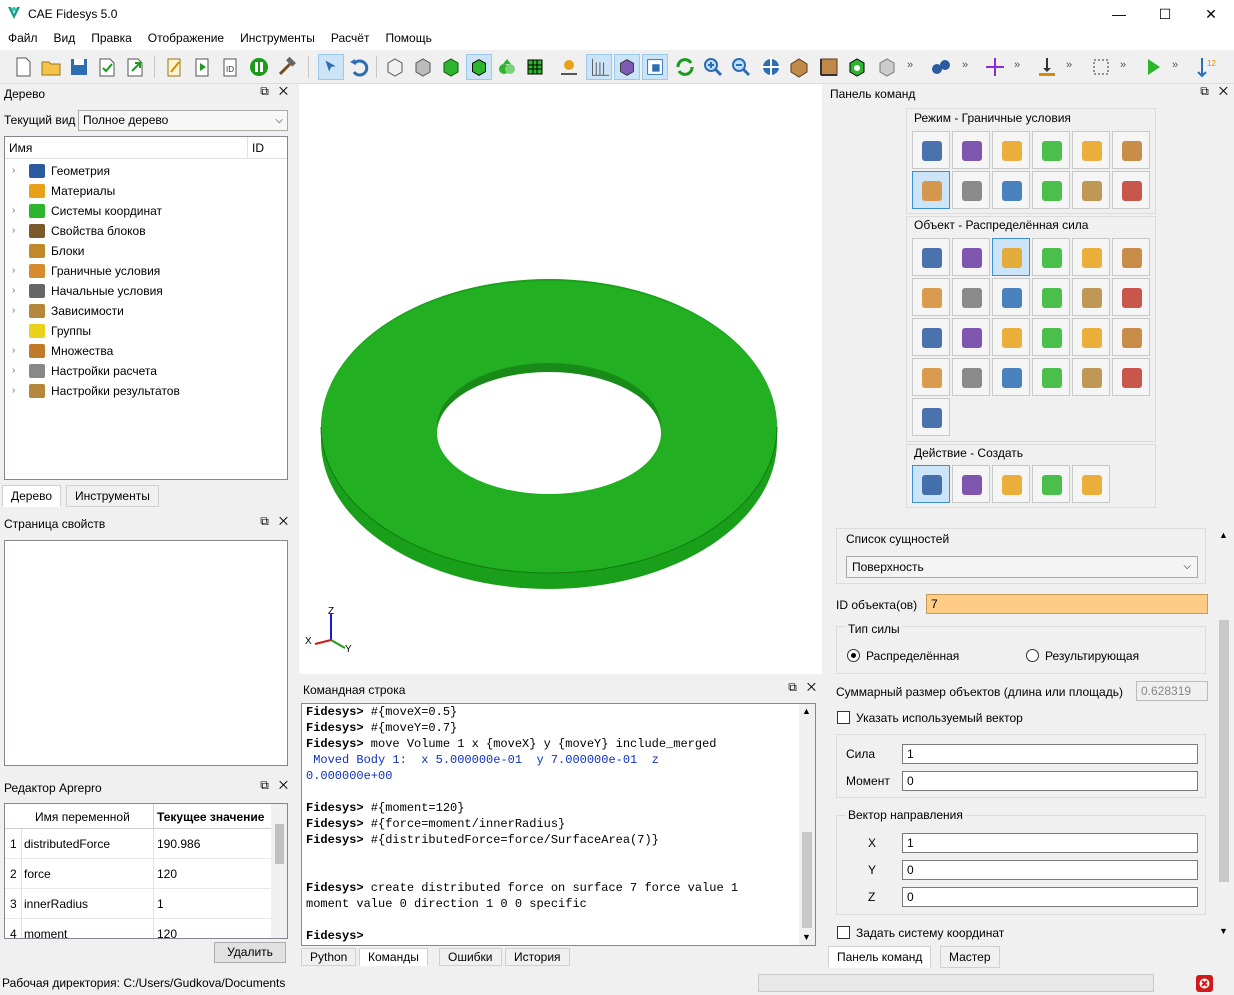 The width and height of the screenshot is (1234, 995). What do you see at coordinates (1131, 297) in the screenshot?
I see `displacement-icon` at bounding box center [1131, 297].